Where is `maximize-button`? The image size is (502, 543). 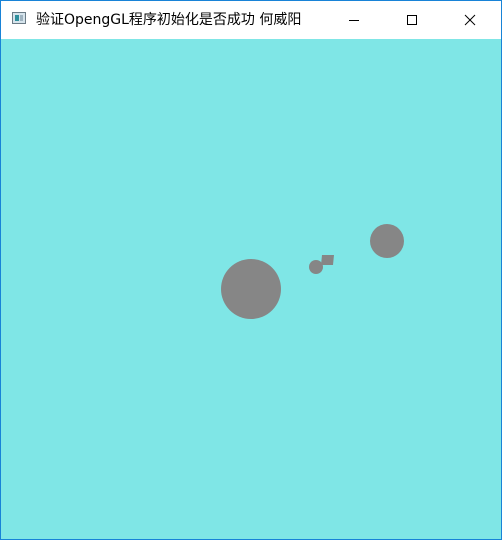
maximize-button is located at coordinates (412, 20).